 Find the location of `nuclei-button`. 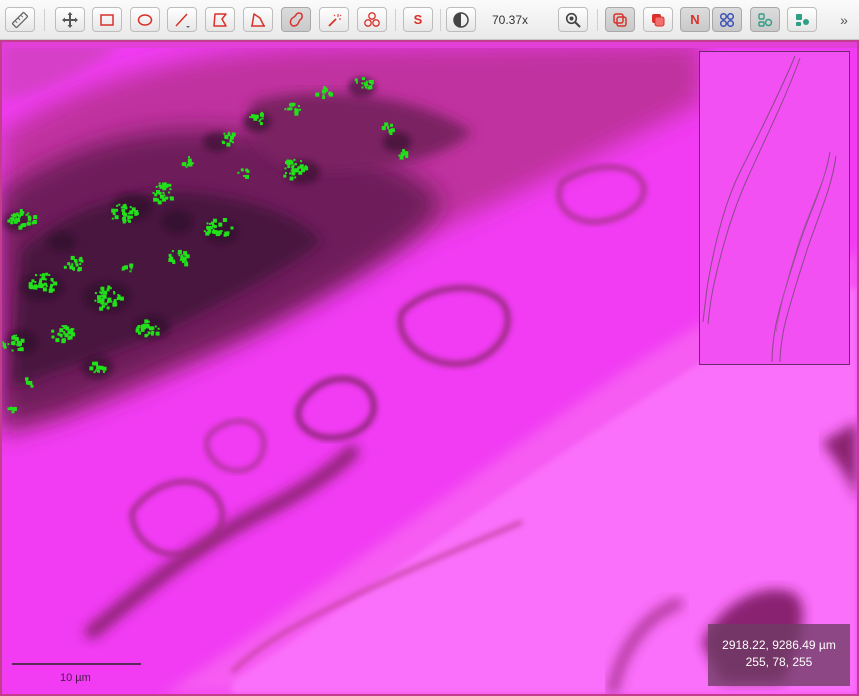

nuclei-button is located at coordinates (727, 19).